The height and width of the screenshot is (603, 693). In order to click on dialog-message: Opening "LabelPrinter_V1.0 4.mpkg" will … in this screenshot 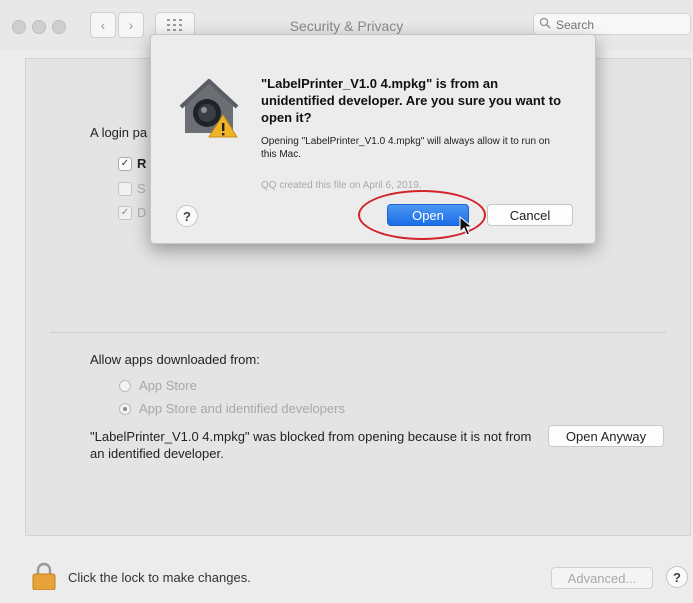, I will do `click(405, 148)`.